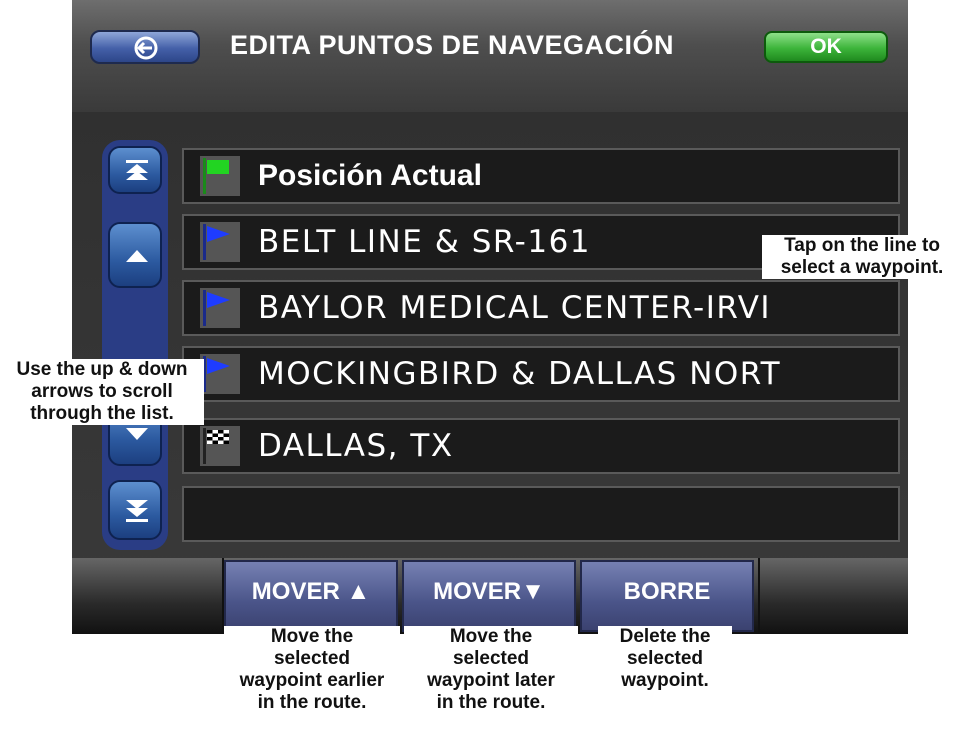 Image resolution: width=965 pixels, height=737 pixels. I want to click on back-arrow-icon, so click(146, 48).